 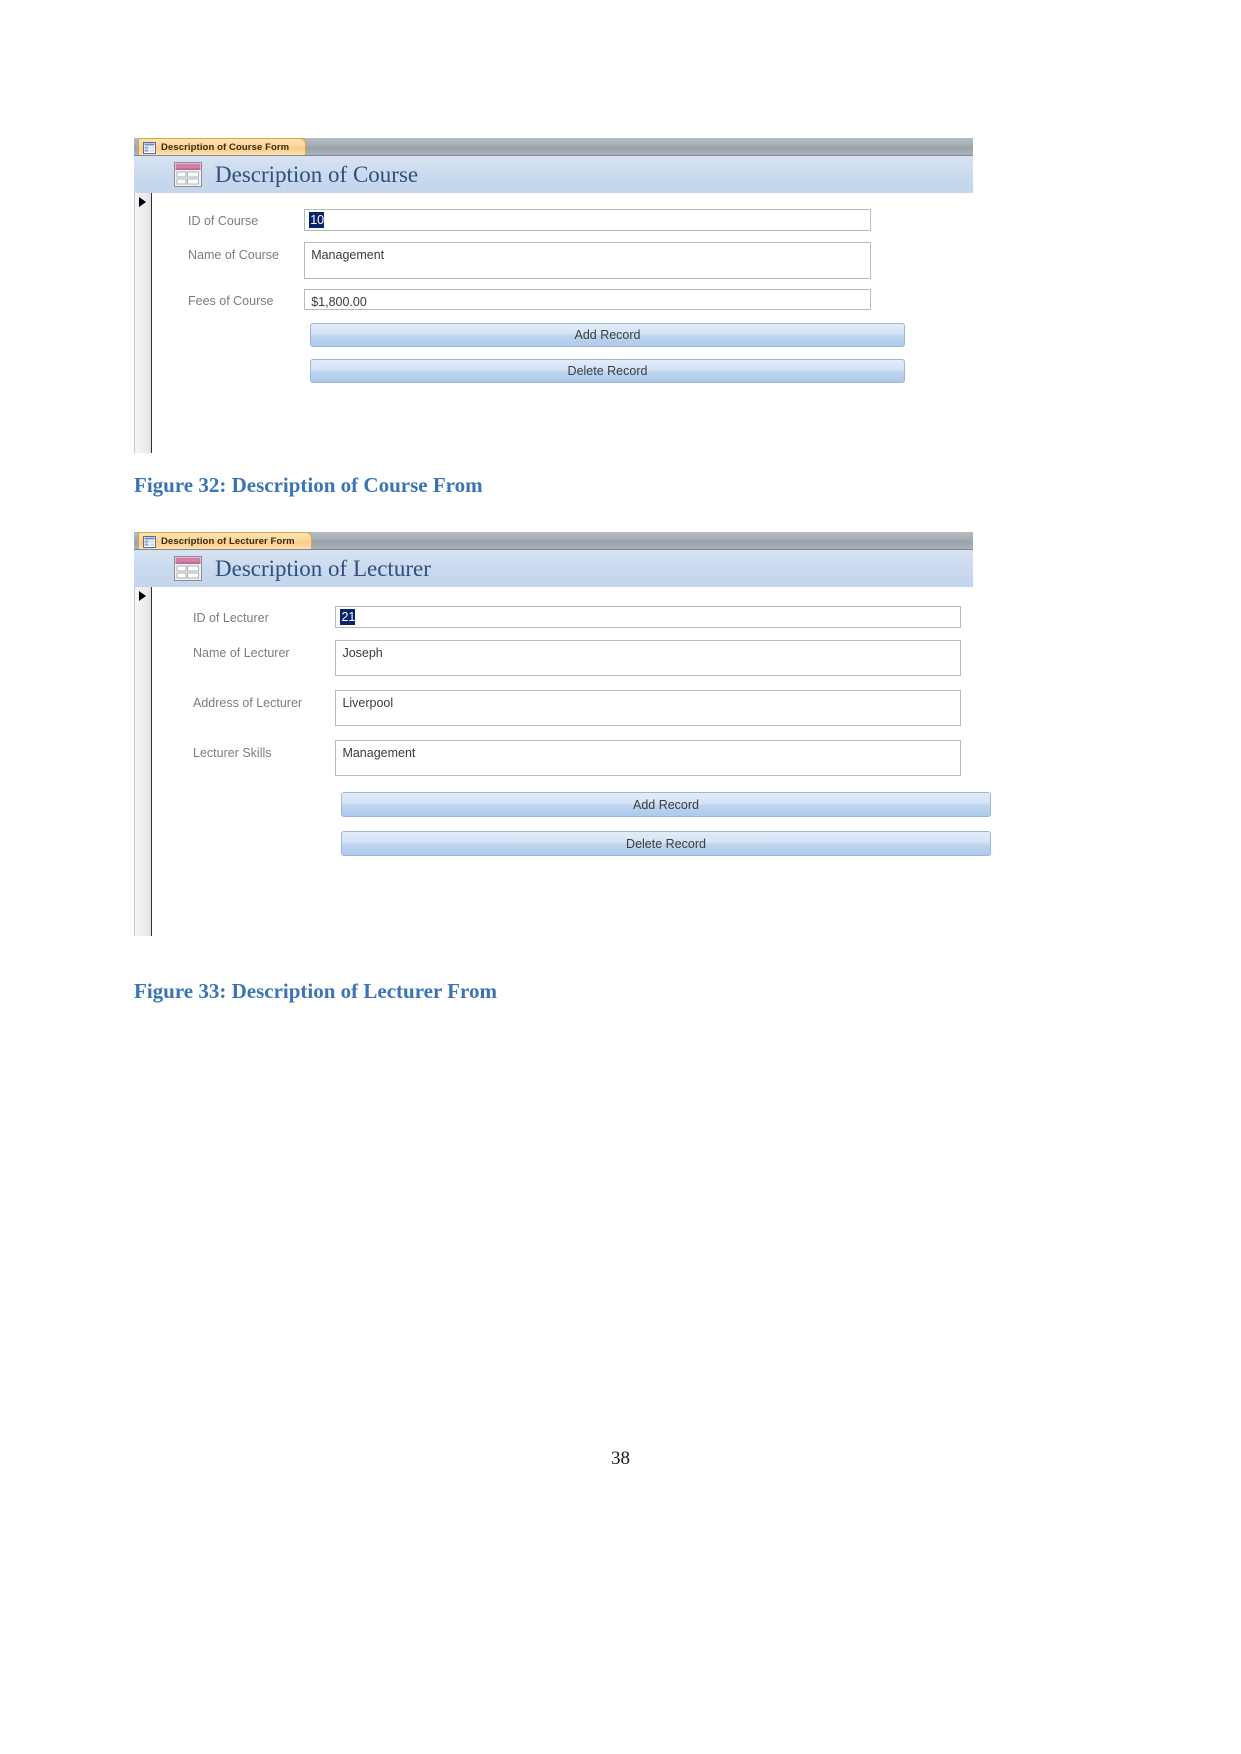 I want to click on field-row-address-of-lecturer: Address of Lecturer Liverpool, so click(x=556, y=708).